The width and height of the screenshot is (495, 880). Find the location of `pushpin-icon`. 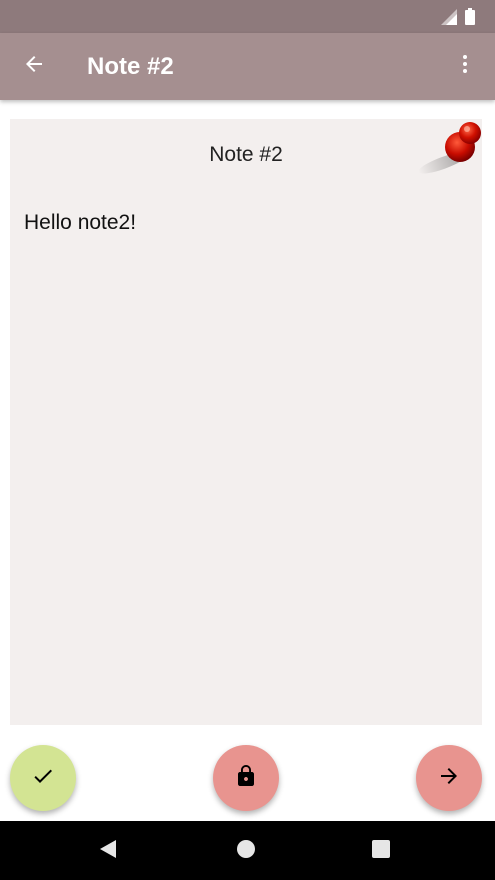

pushpin-icon is located at coordinates (446, 152).